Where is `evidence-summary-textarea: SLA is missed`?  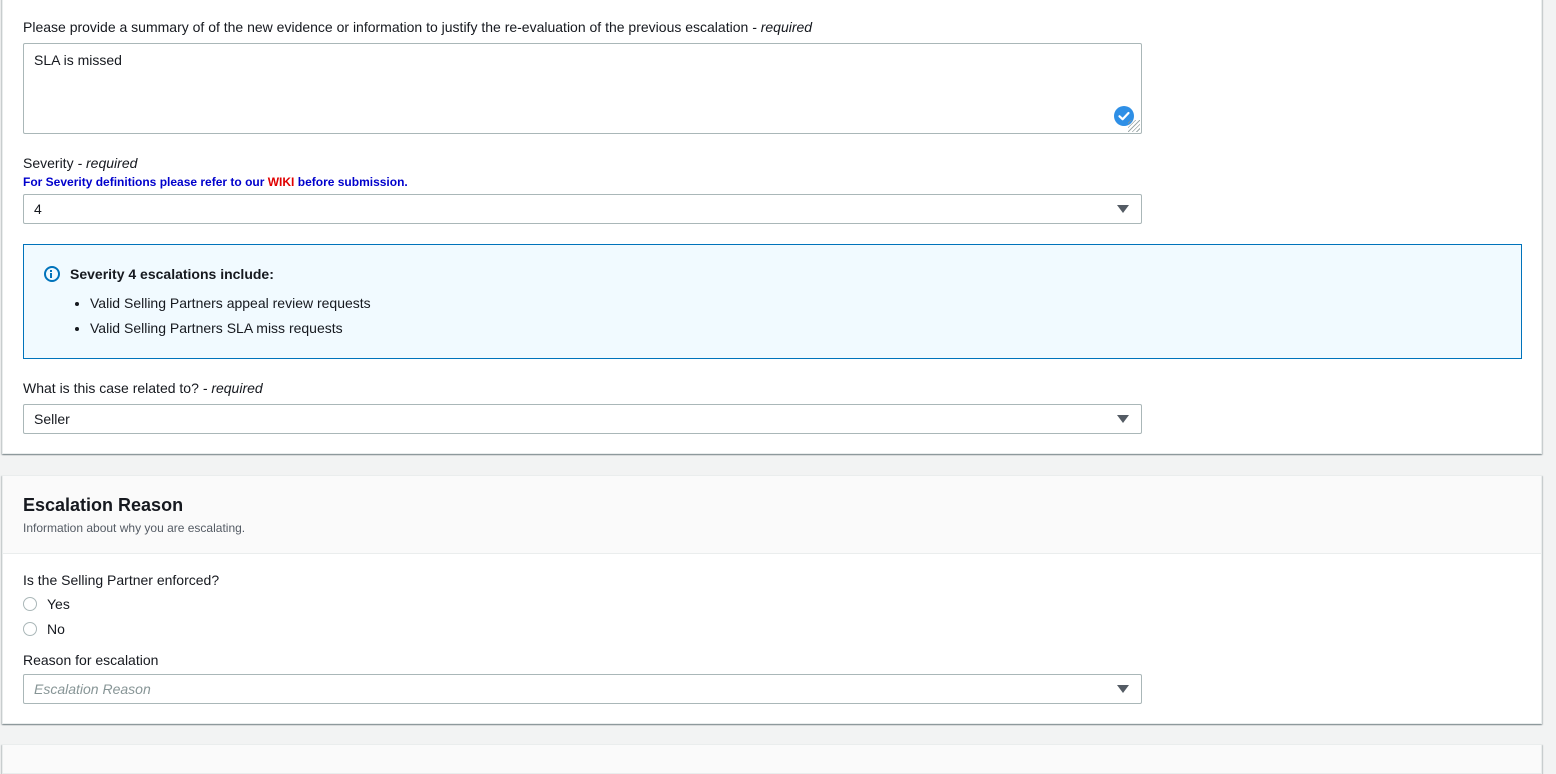 evidence-summary-textarea: SLA is missed is located at coordinates (582, 88).